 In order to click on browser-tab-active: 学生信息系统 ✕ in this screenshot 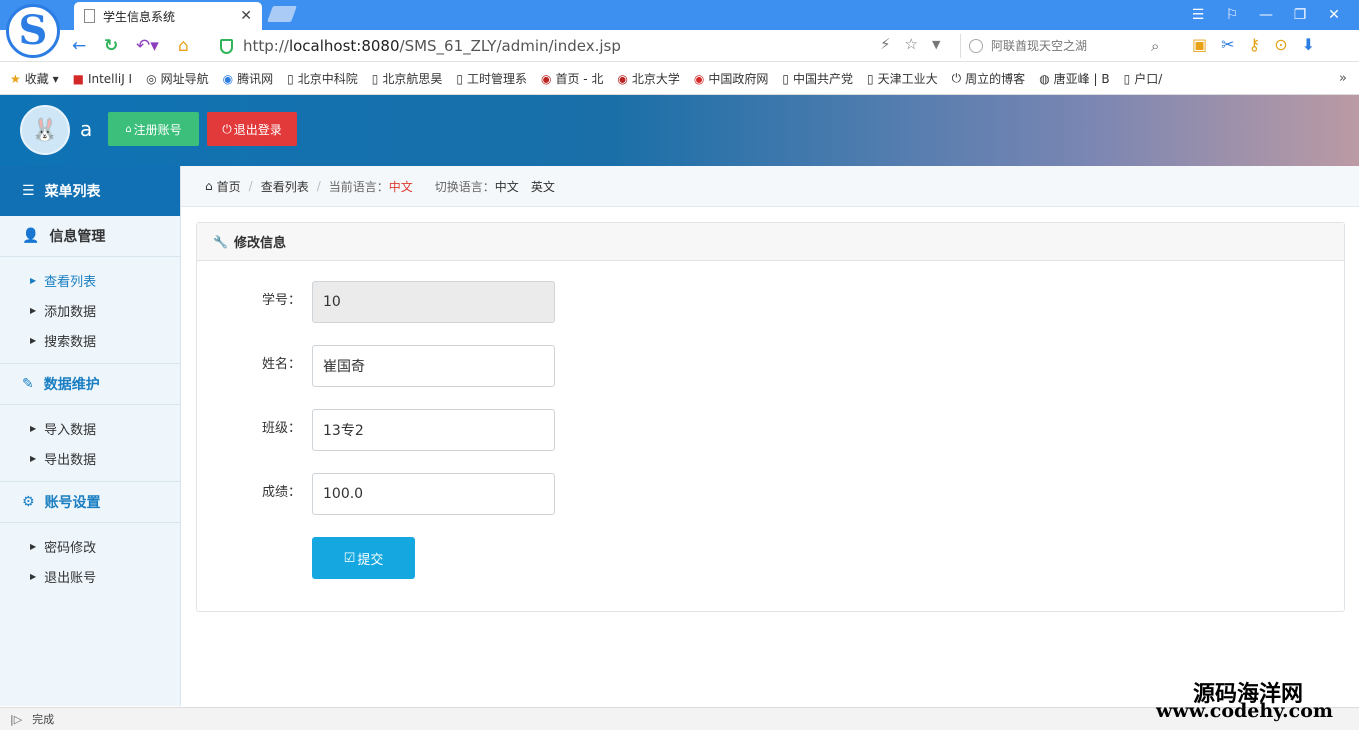, I will do `click(168, 16)`.